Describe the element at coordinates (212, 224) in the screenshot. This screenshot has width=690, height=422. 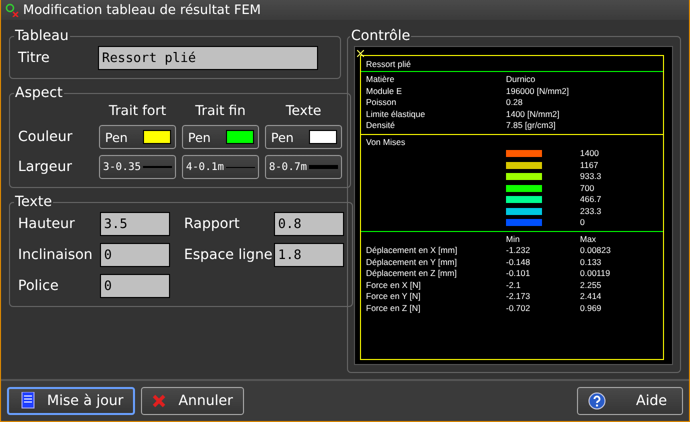
I see `field-label: Rapport` at that location.